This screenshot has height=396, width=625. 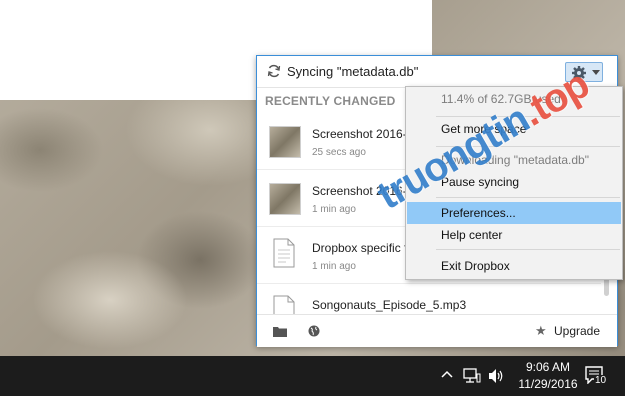 I want to click on clock-date: 11/29/2016, so click(x=548, y=384).